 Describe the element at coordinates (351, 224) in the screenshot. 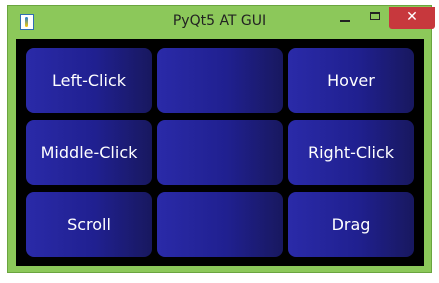

I see `drag-button: Drag` at that location.